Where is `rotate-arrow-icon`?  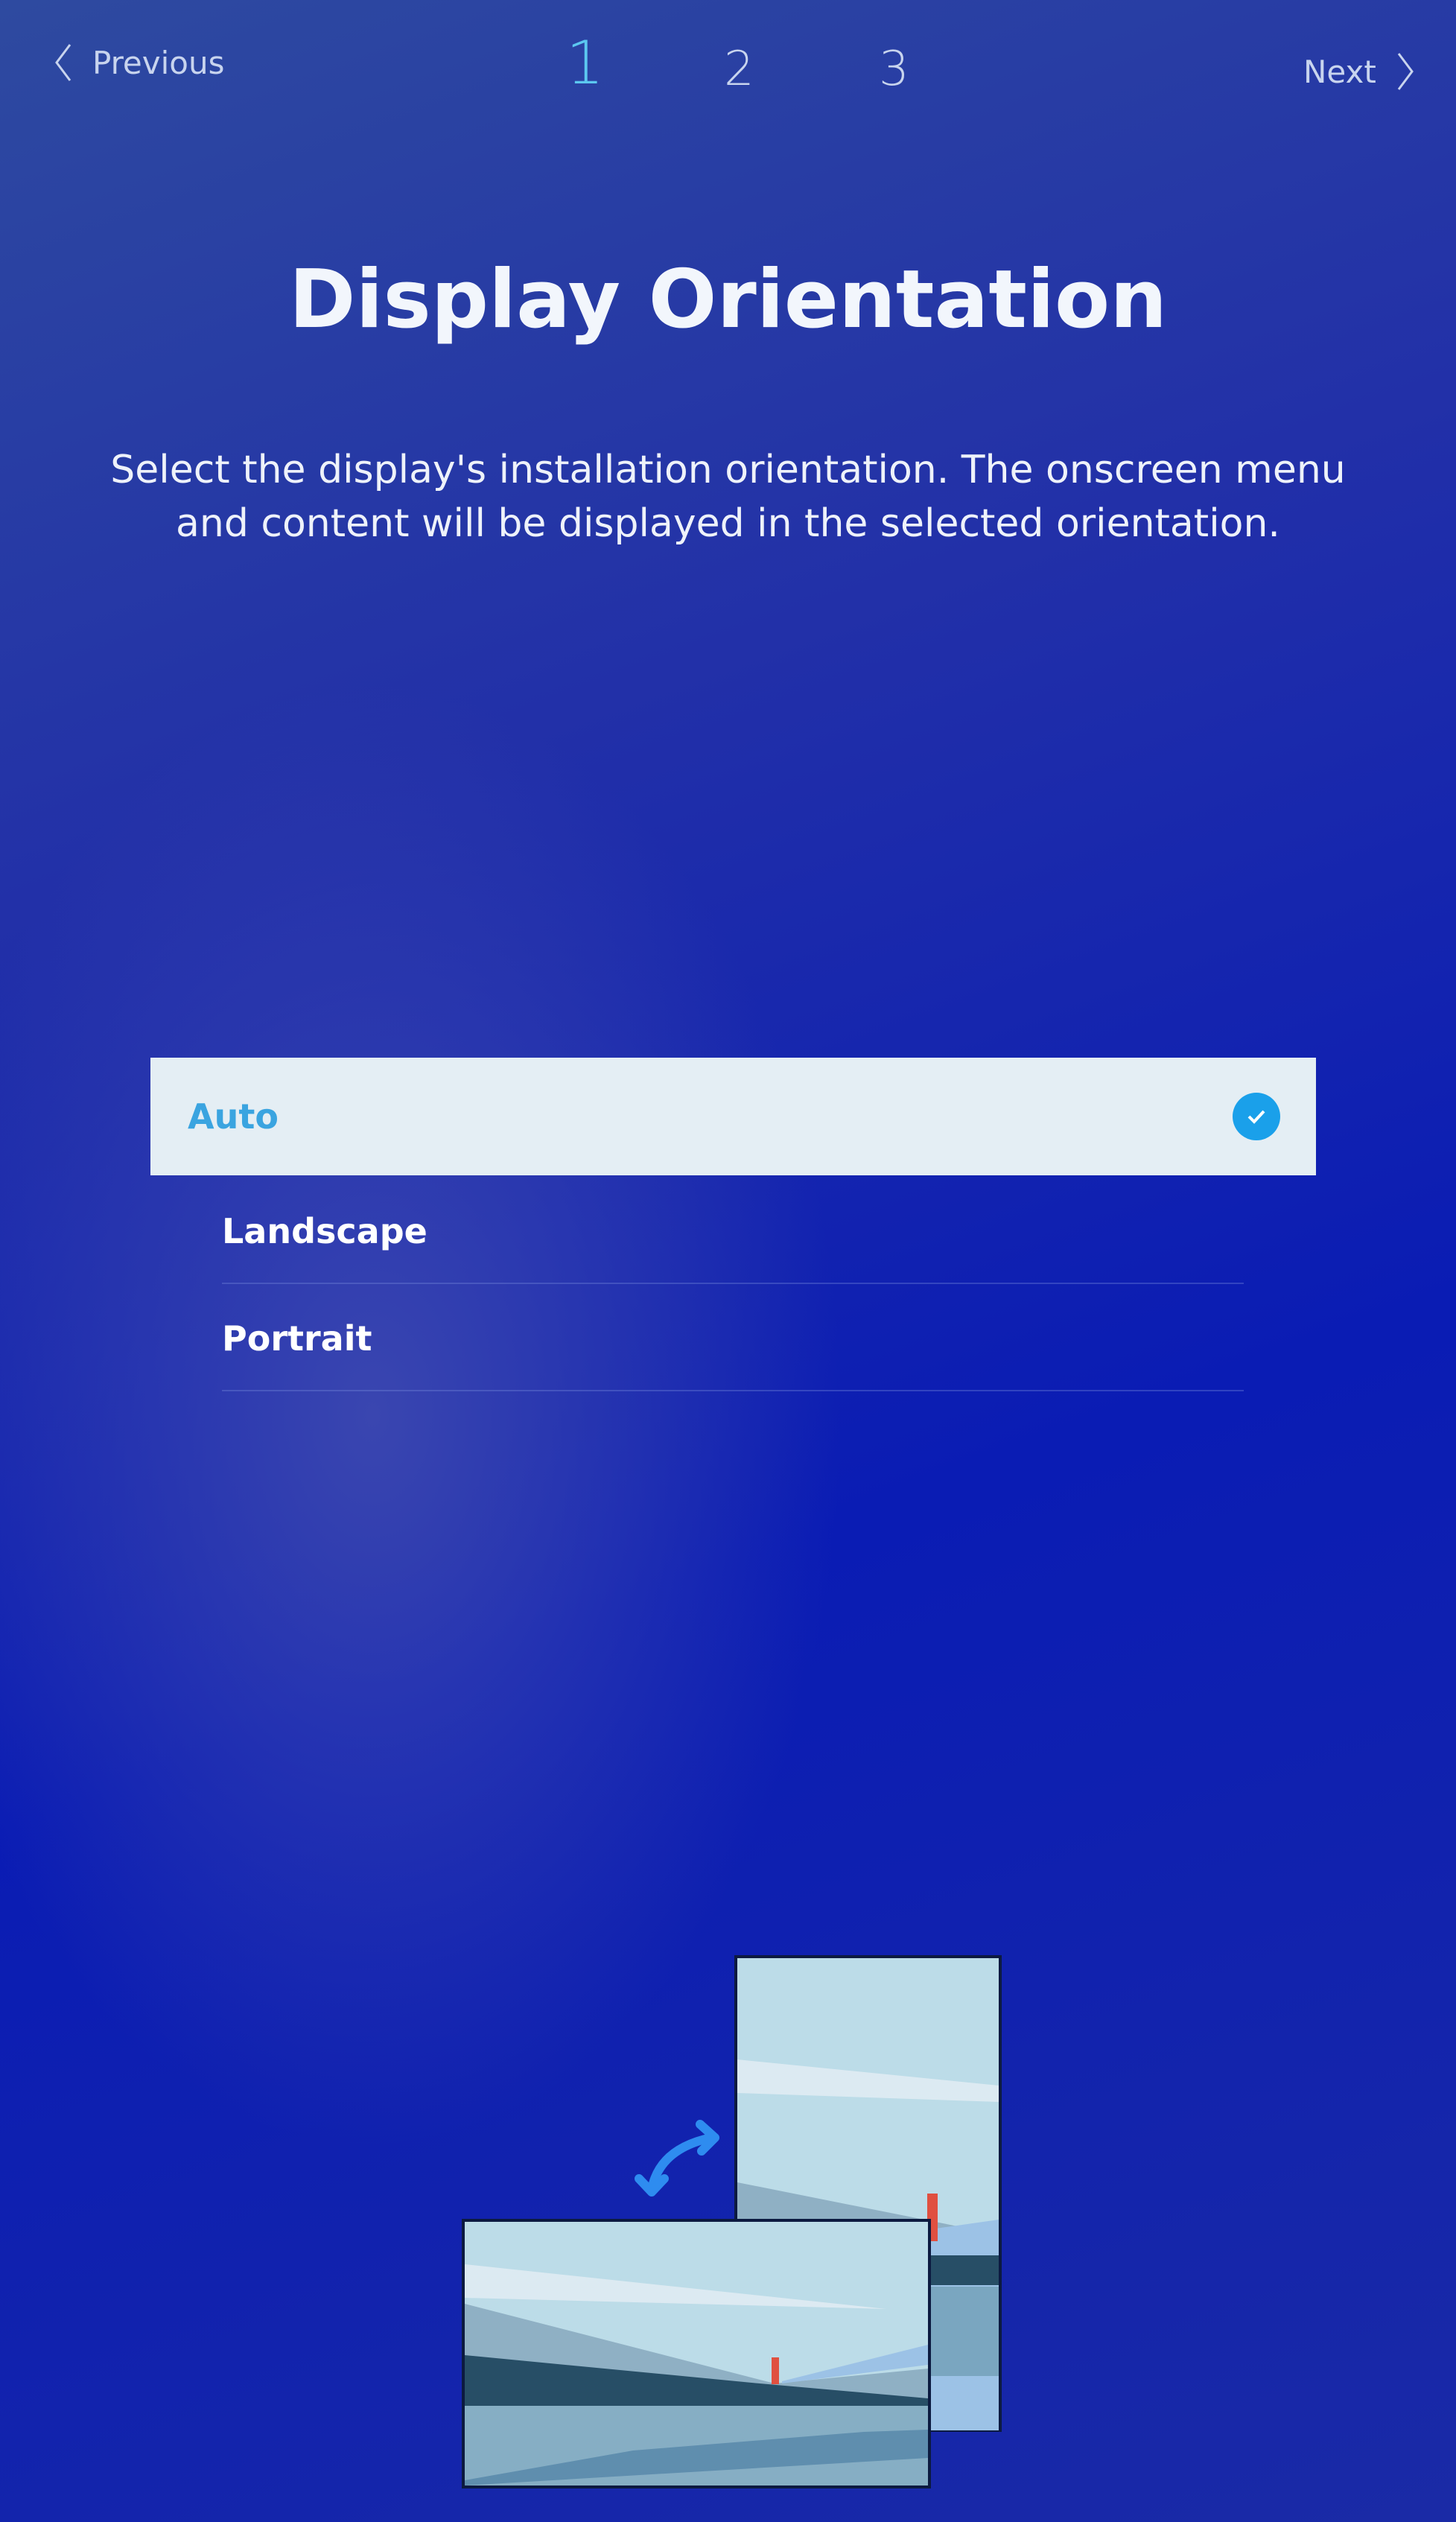
rotate-arrow-icon is located at coordinates (677, 2158).